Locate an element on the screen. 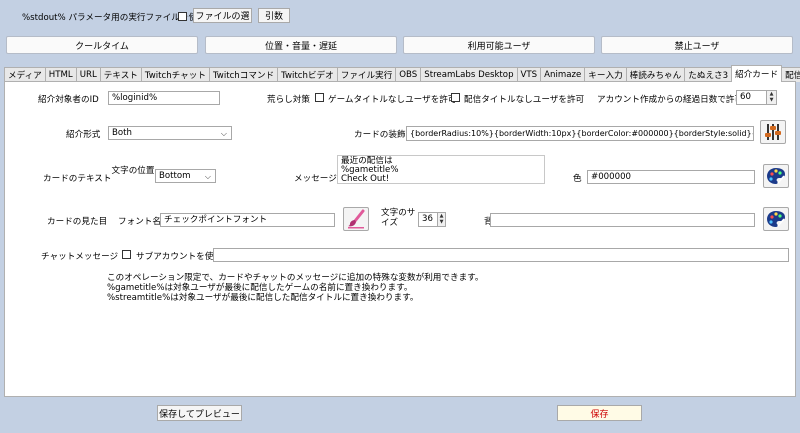  color-palette-button is located at coordinates (776, 176).